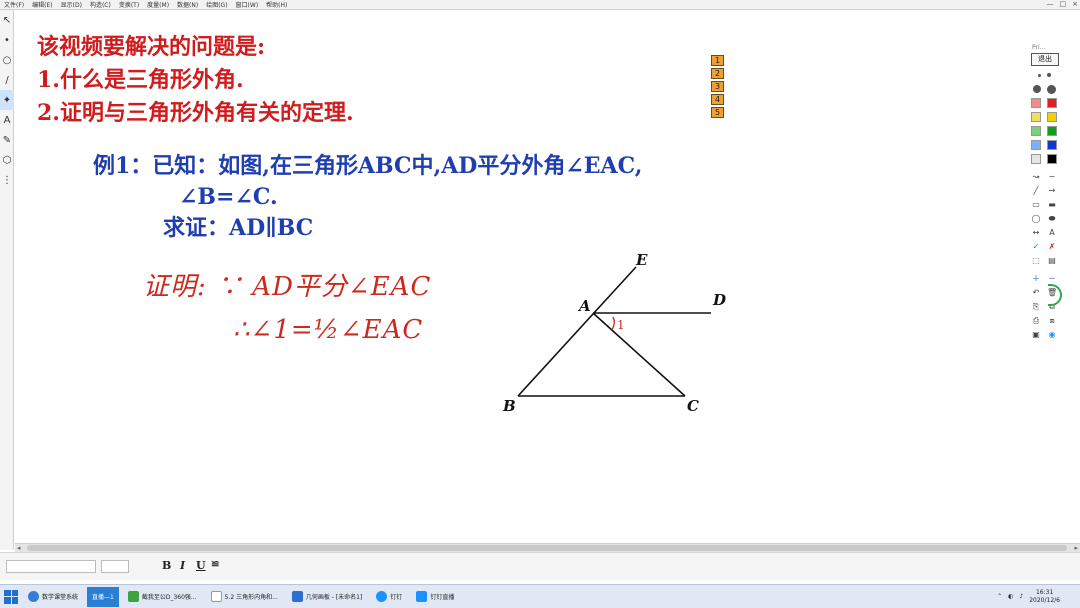 The image size is (1080, 608). I want to click on symbol-palette-icon: ≌, so click(215, 564).